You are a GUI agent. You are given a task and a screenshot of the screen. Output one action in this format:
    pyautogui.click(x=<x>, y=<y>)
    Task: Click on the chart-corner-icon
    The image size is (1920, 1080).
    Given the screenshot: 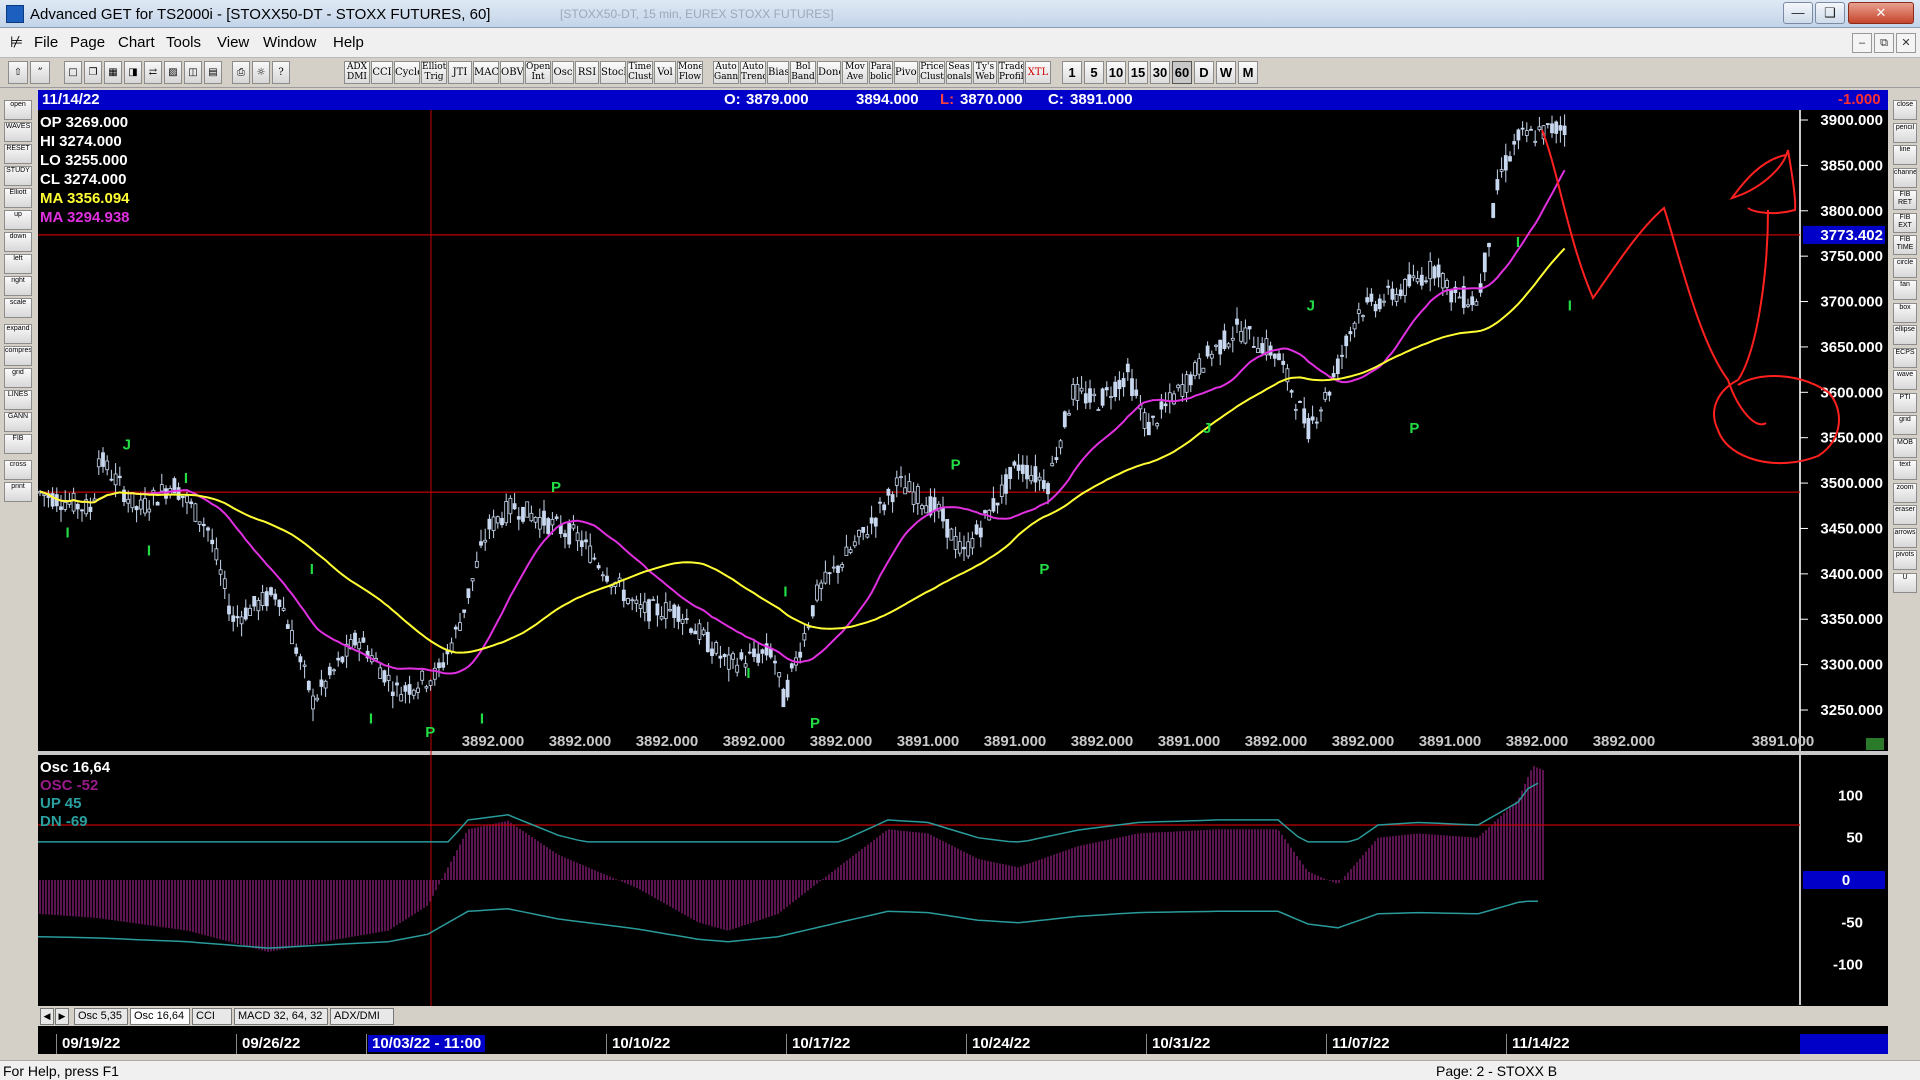 What is the action you would take?
    pyautogui.click(x=1875, y=744)
    